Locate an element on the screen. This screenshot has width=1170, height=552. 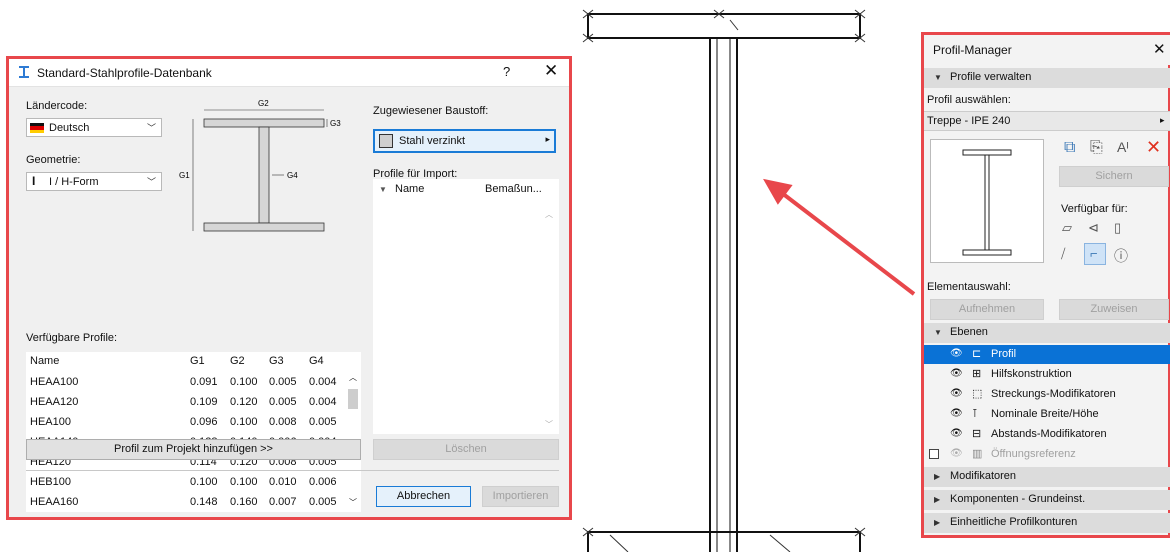
section-contours: ▶ Einheitliche Profilkonturen is located at coordinates (1047, 523).